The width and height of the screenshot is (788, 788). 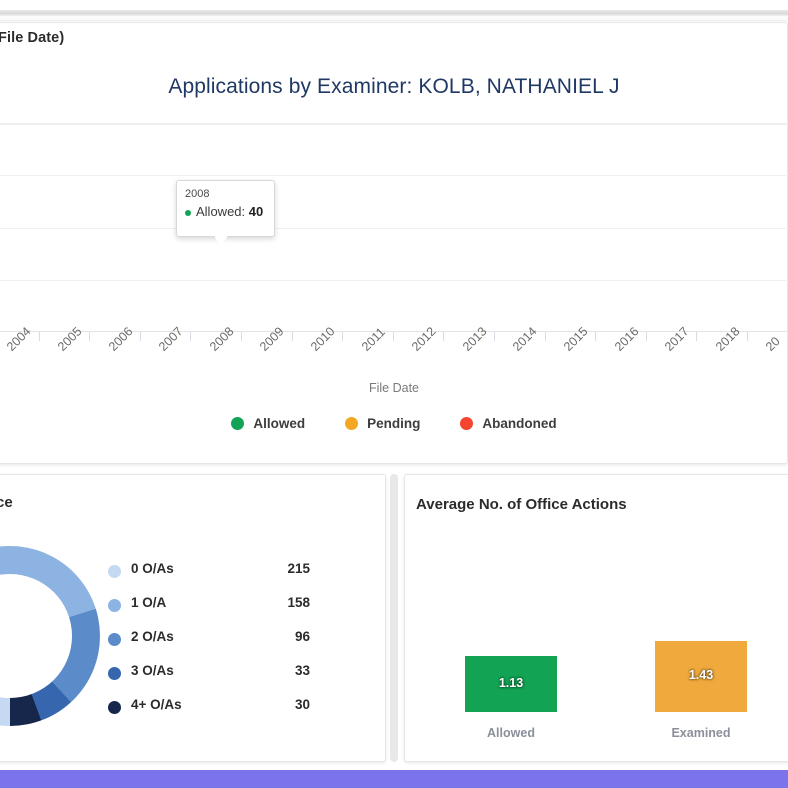 I want to click on donut-legend-row: 4+ O/As 30, so click(x=228, y=711).